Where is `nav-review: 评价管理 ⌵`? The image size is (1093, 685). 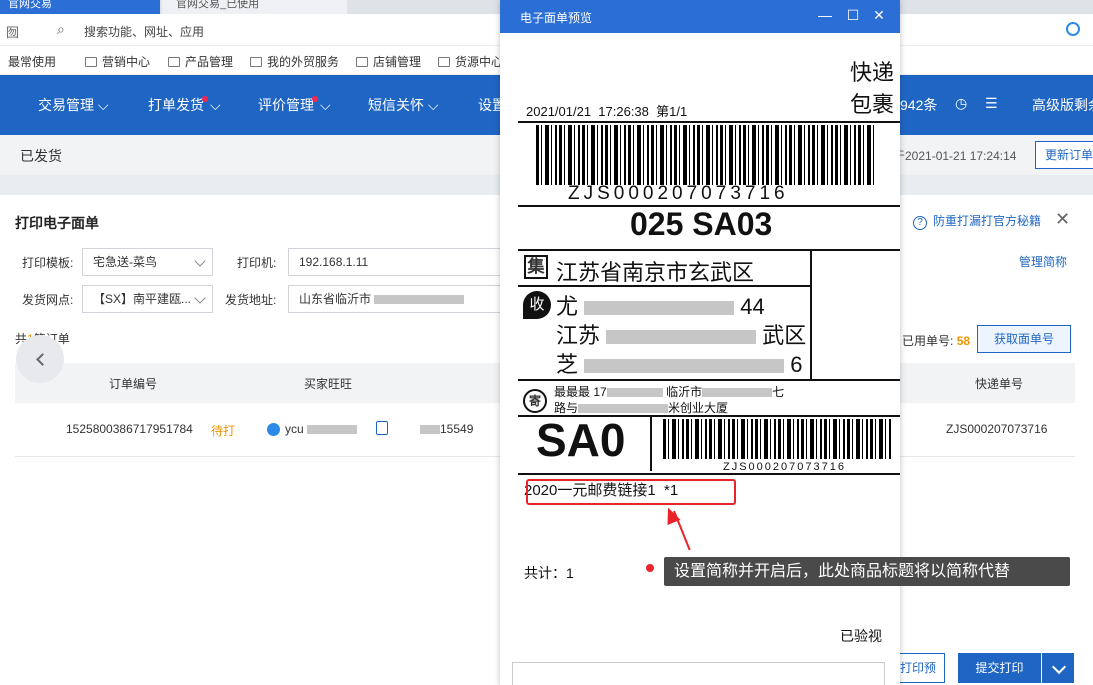 nav-review: 评价管理 ⌵ is located at coordinates (294, 105).